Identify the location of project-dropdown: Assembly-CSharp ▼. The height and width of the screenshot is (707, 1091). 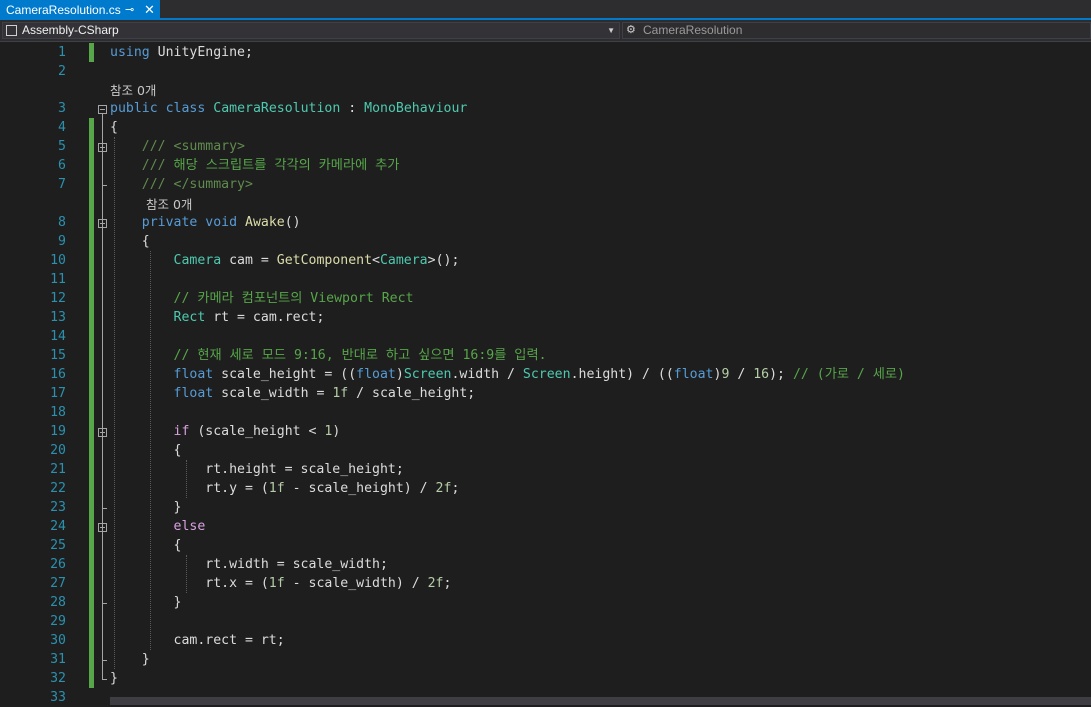
(311, 30).